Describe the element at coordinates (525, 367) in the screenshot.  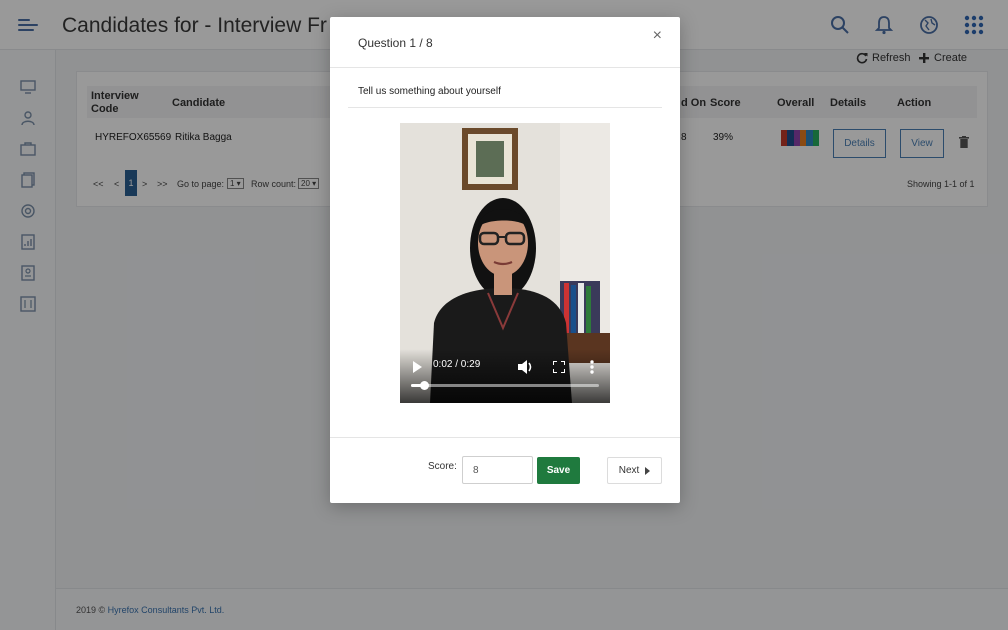
I see `volume-icon` at that location.